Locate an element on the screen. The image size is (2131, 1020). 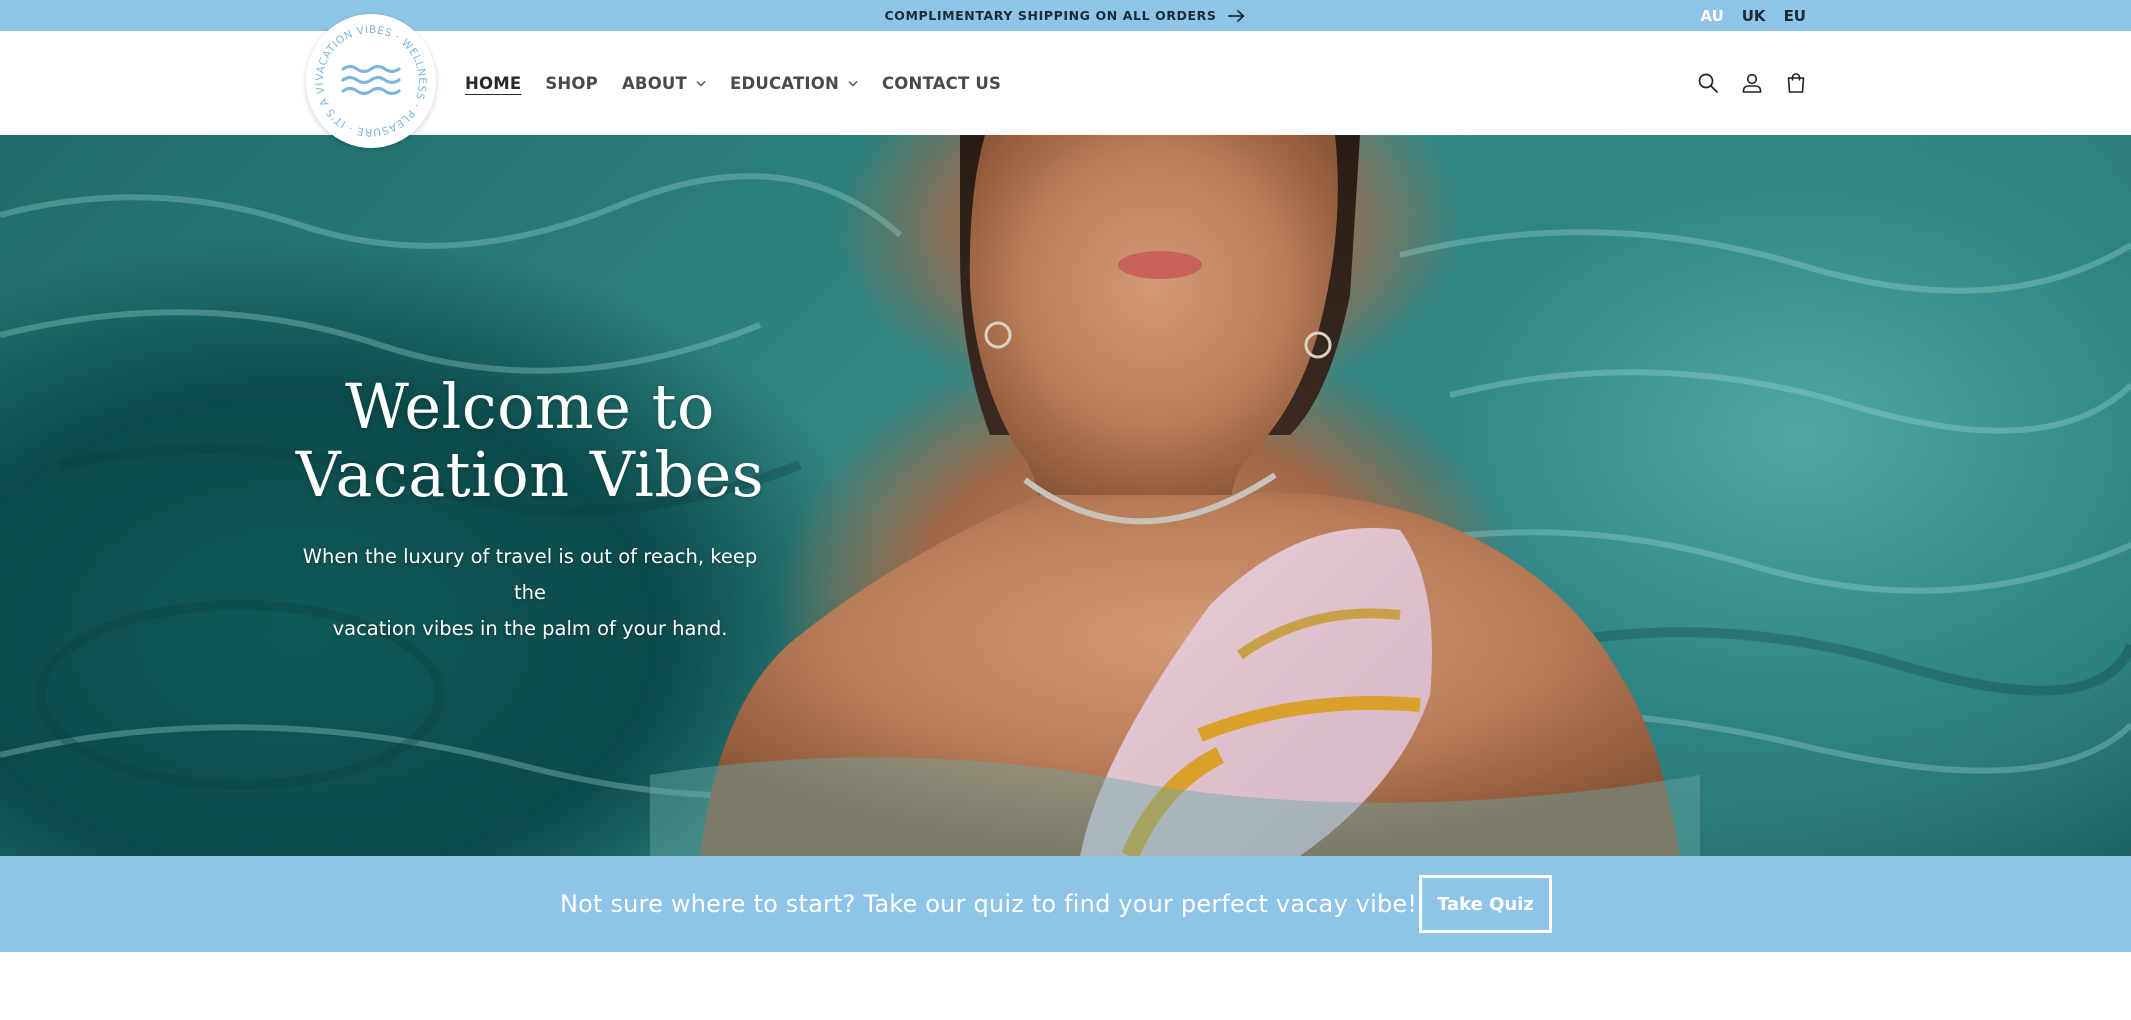
nav-item-label: CONTACT US is located at coordinates (941, 83).